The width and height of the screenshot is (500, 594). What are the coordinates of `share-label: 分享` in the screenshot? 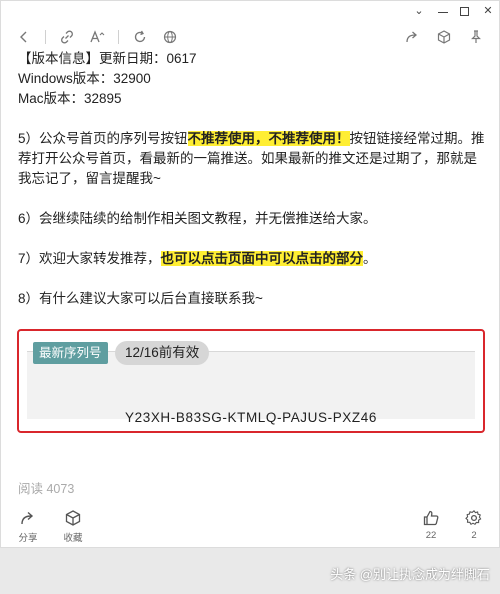 It's located at (28, 538).